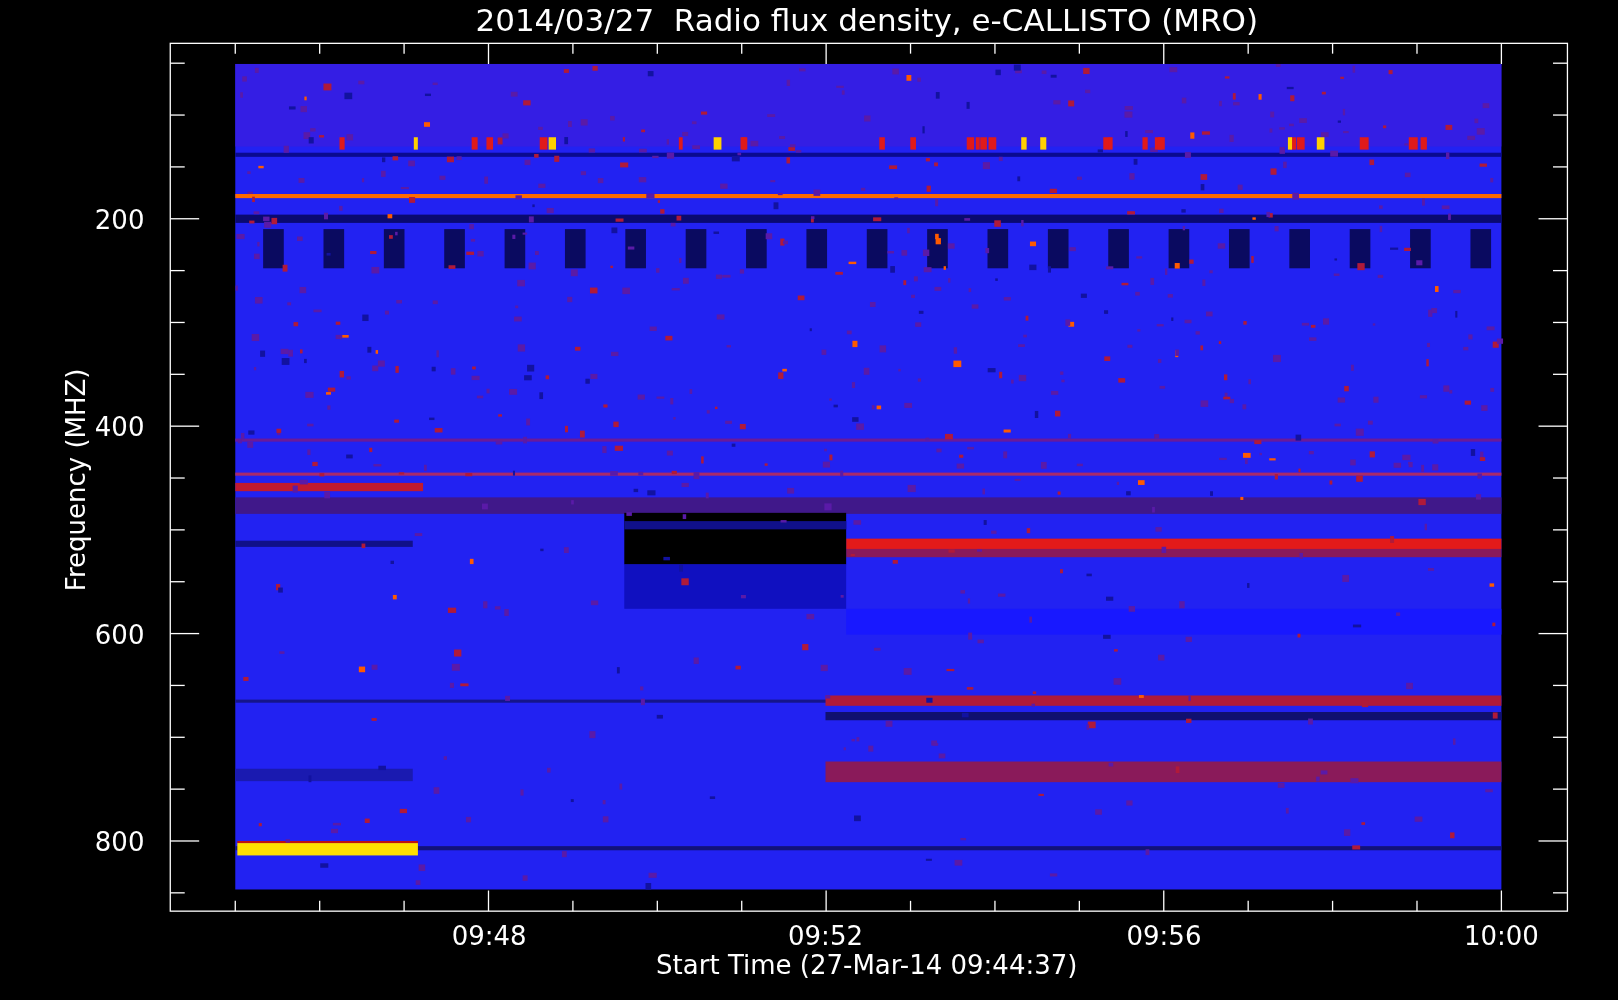 This screenshot has width=1618, height=1000. Describe the element at coordinates (75, 480) in the screenshot. I see `axis-label: Frequency (MHZ)` at that location.